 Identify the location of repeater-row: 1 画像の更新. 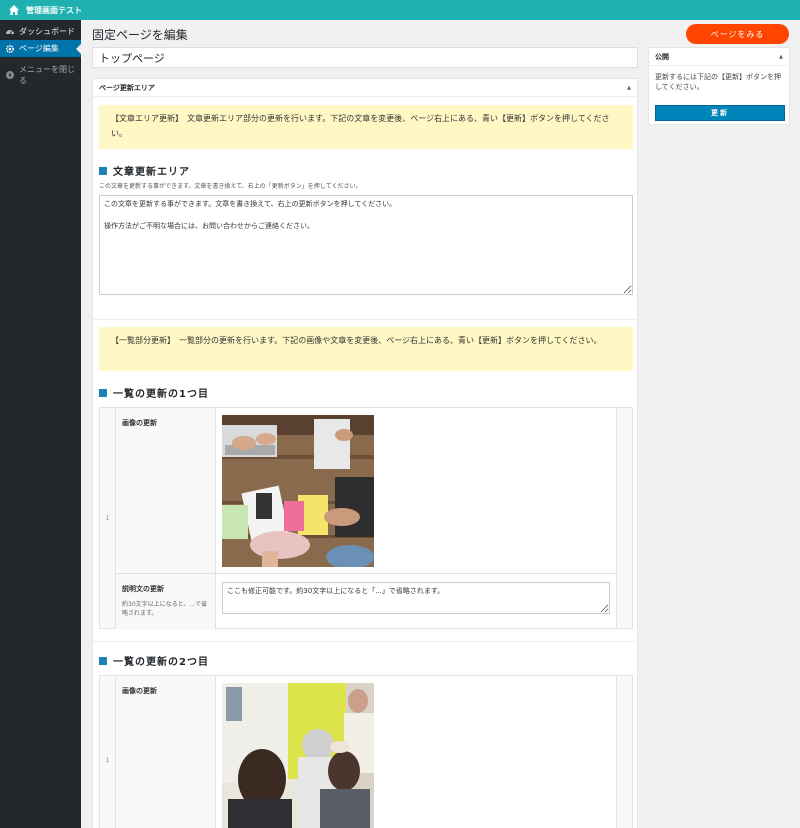
(366, 751).